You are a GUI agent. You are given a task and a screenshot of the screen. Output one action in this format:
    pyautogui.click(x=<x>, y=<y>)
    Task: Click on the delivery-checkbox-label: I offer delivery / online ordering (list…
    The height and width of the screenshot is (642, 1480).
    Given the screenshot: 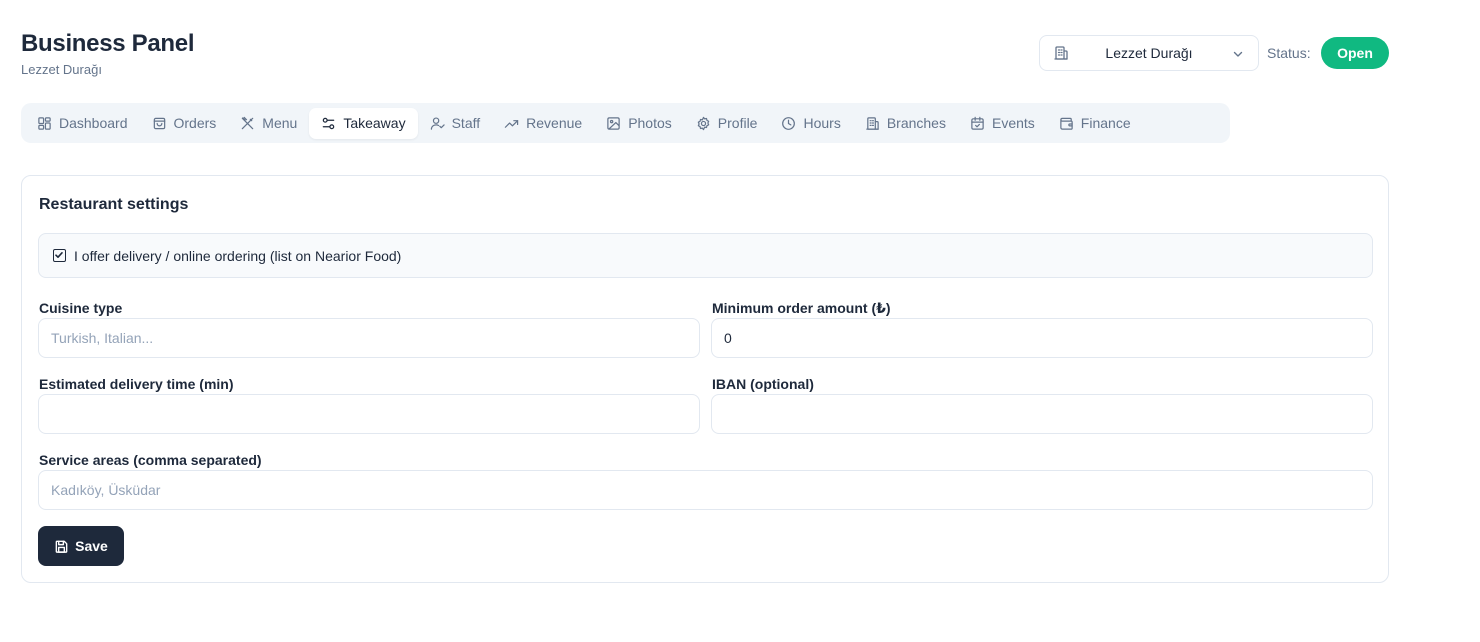 What is the action you would take?
    pyautogui.click(x=238, y=255)
    